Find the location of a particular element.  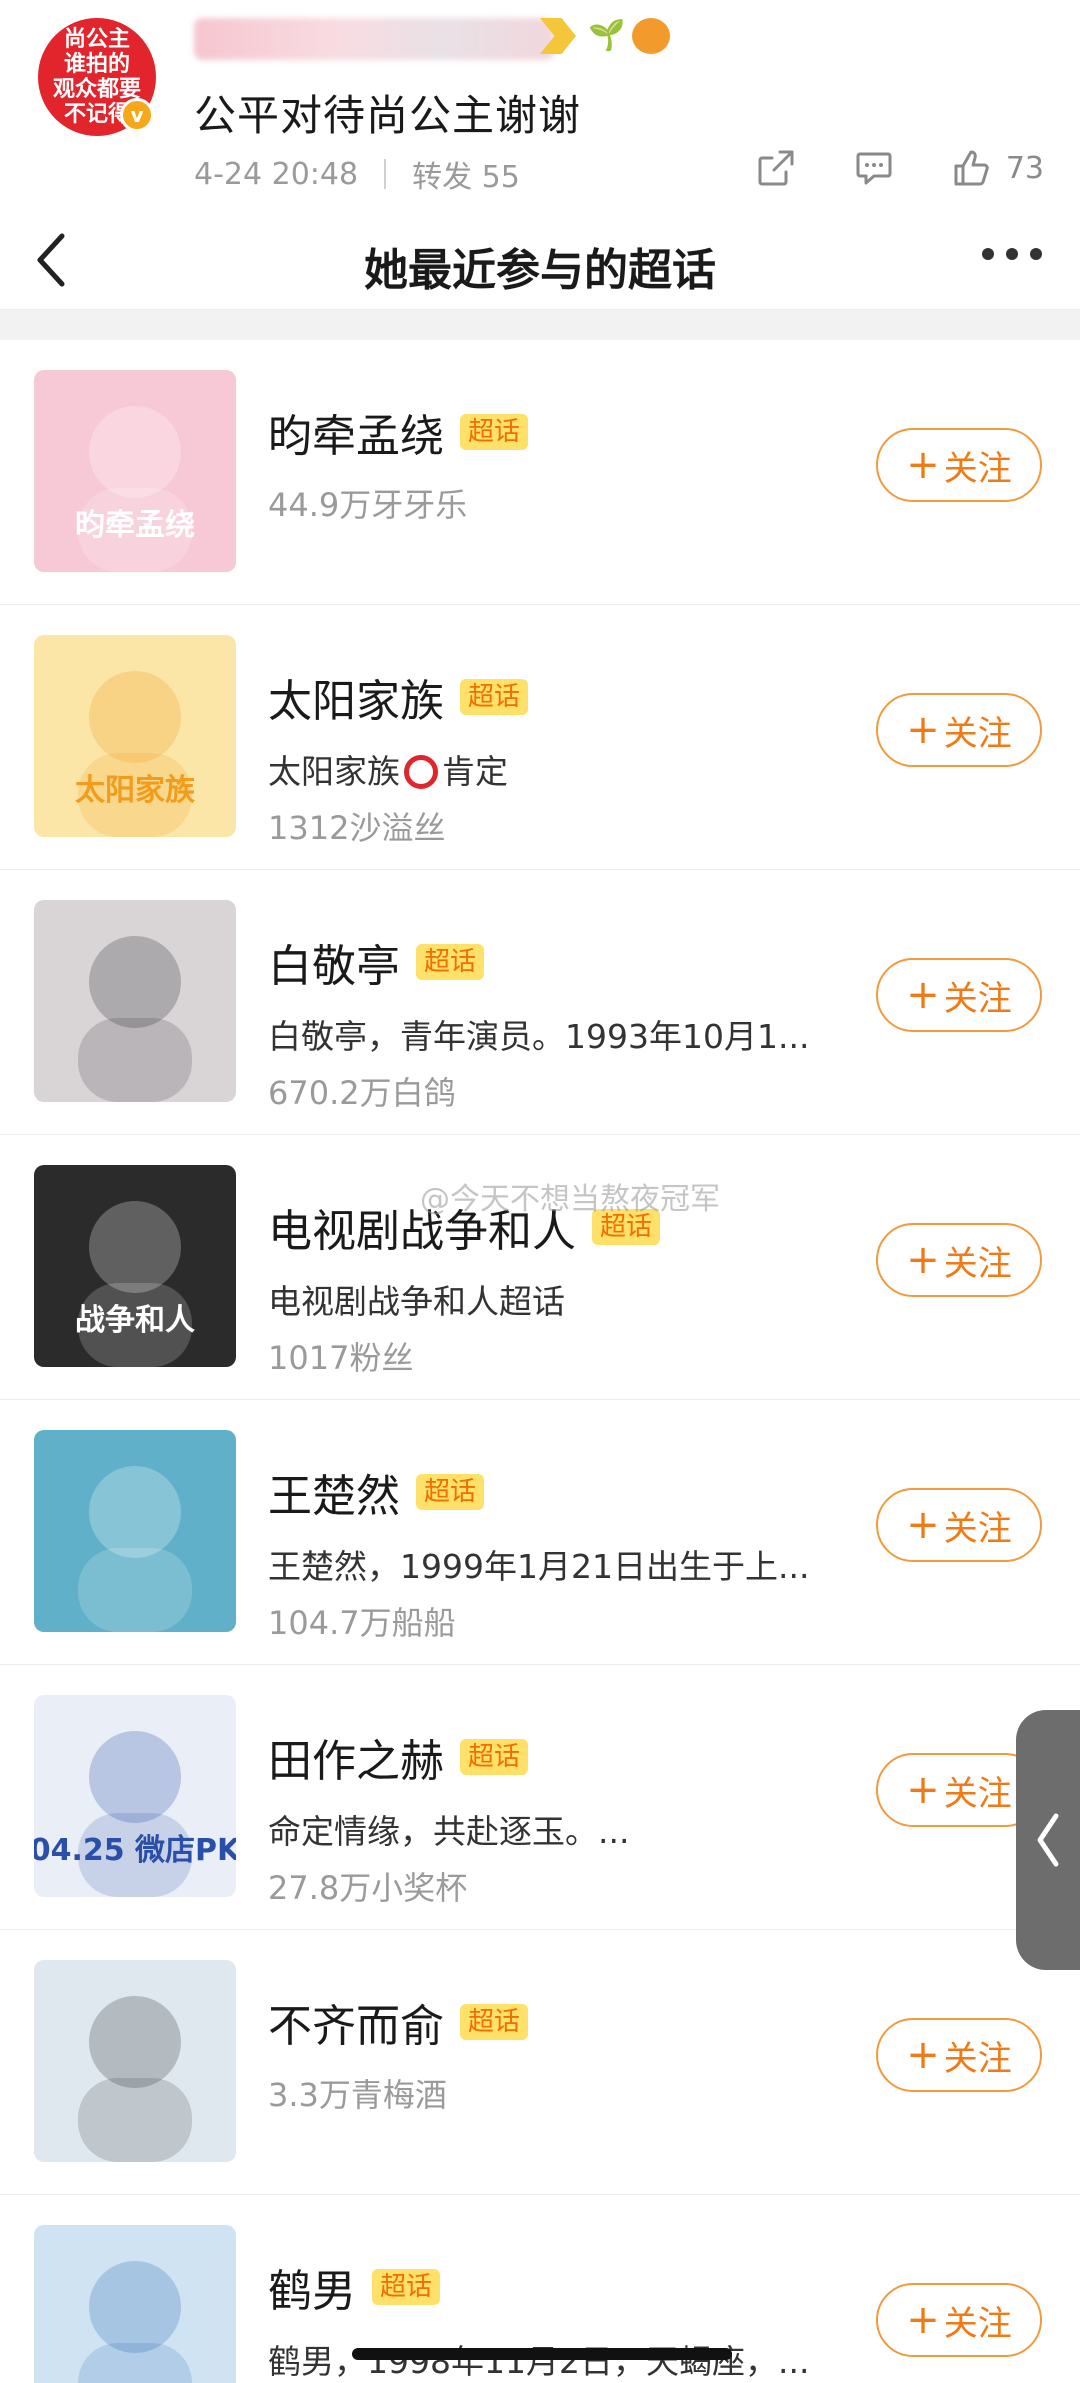

username-blurred is located at coordinates (374, 39).